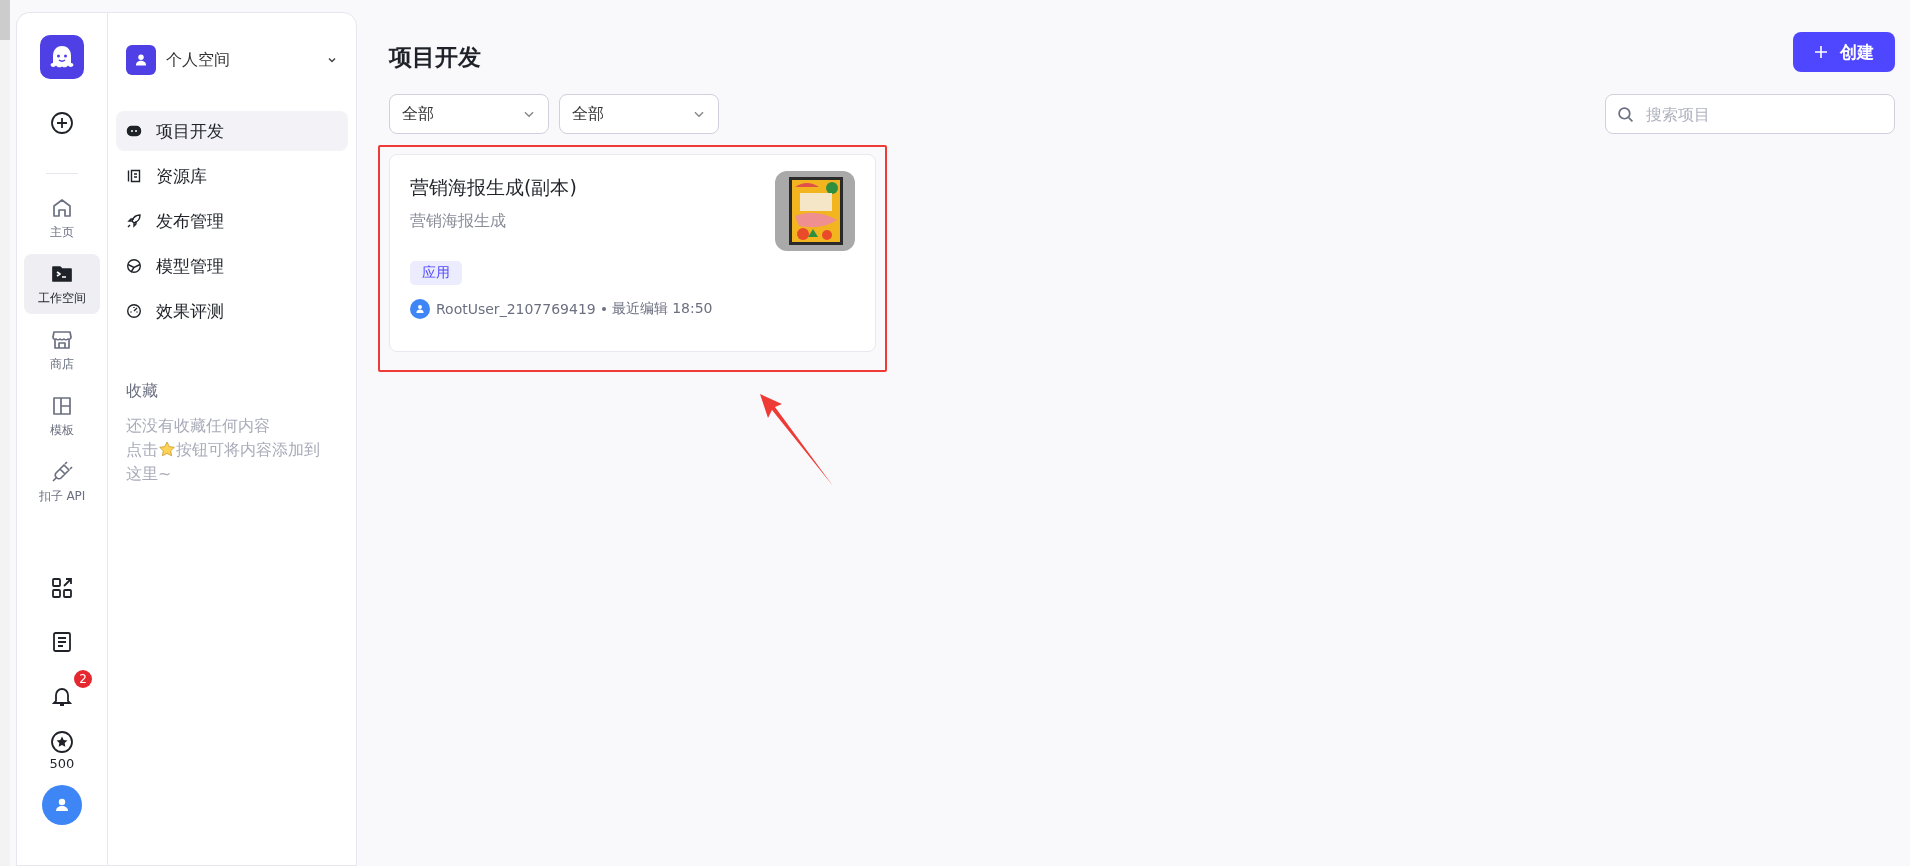 The image size is (1910, 866). I want to click on scrollbar, so click(5, 433).